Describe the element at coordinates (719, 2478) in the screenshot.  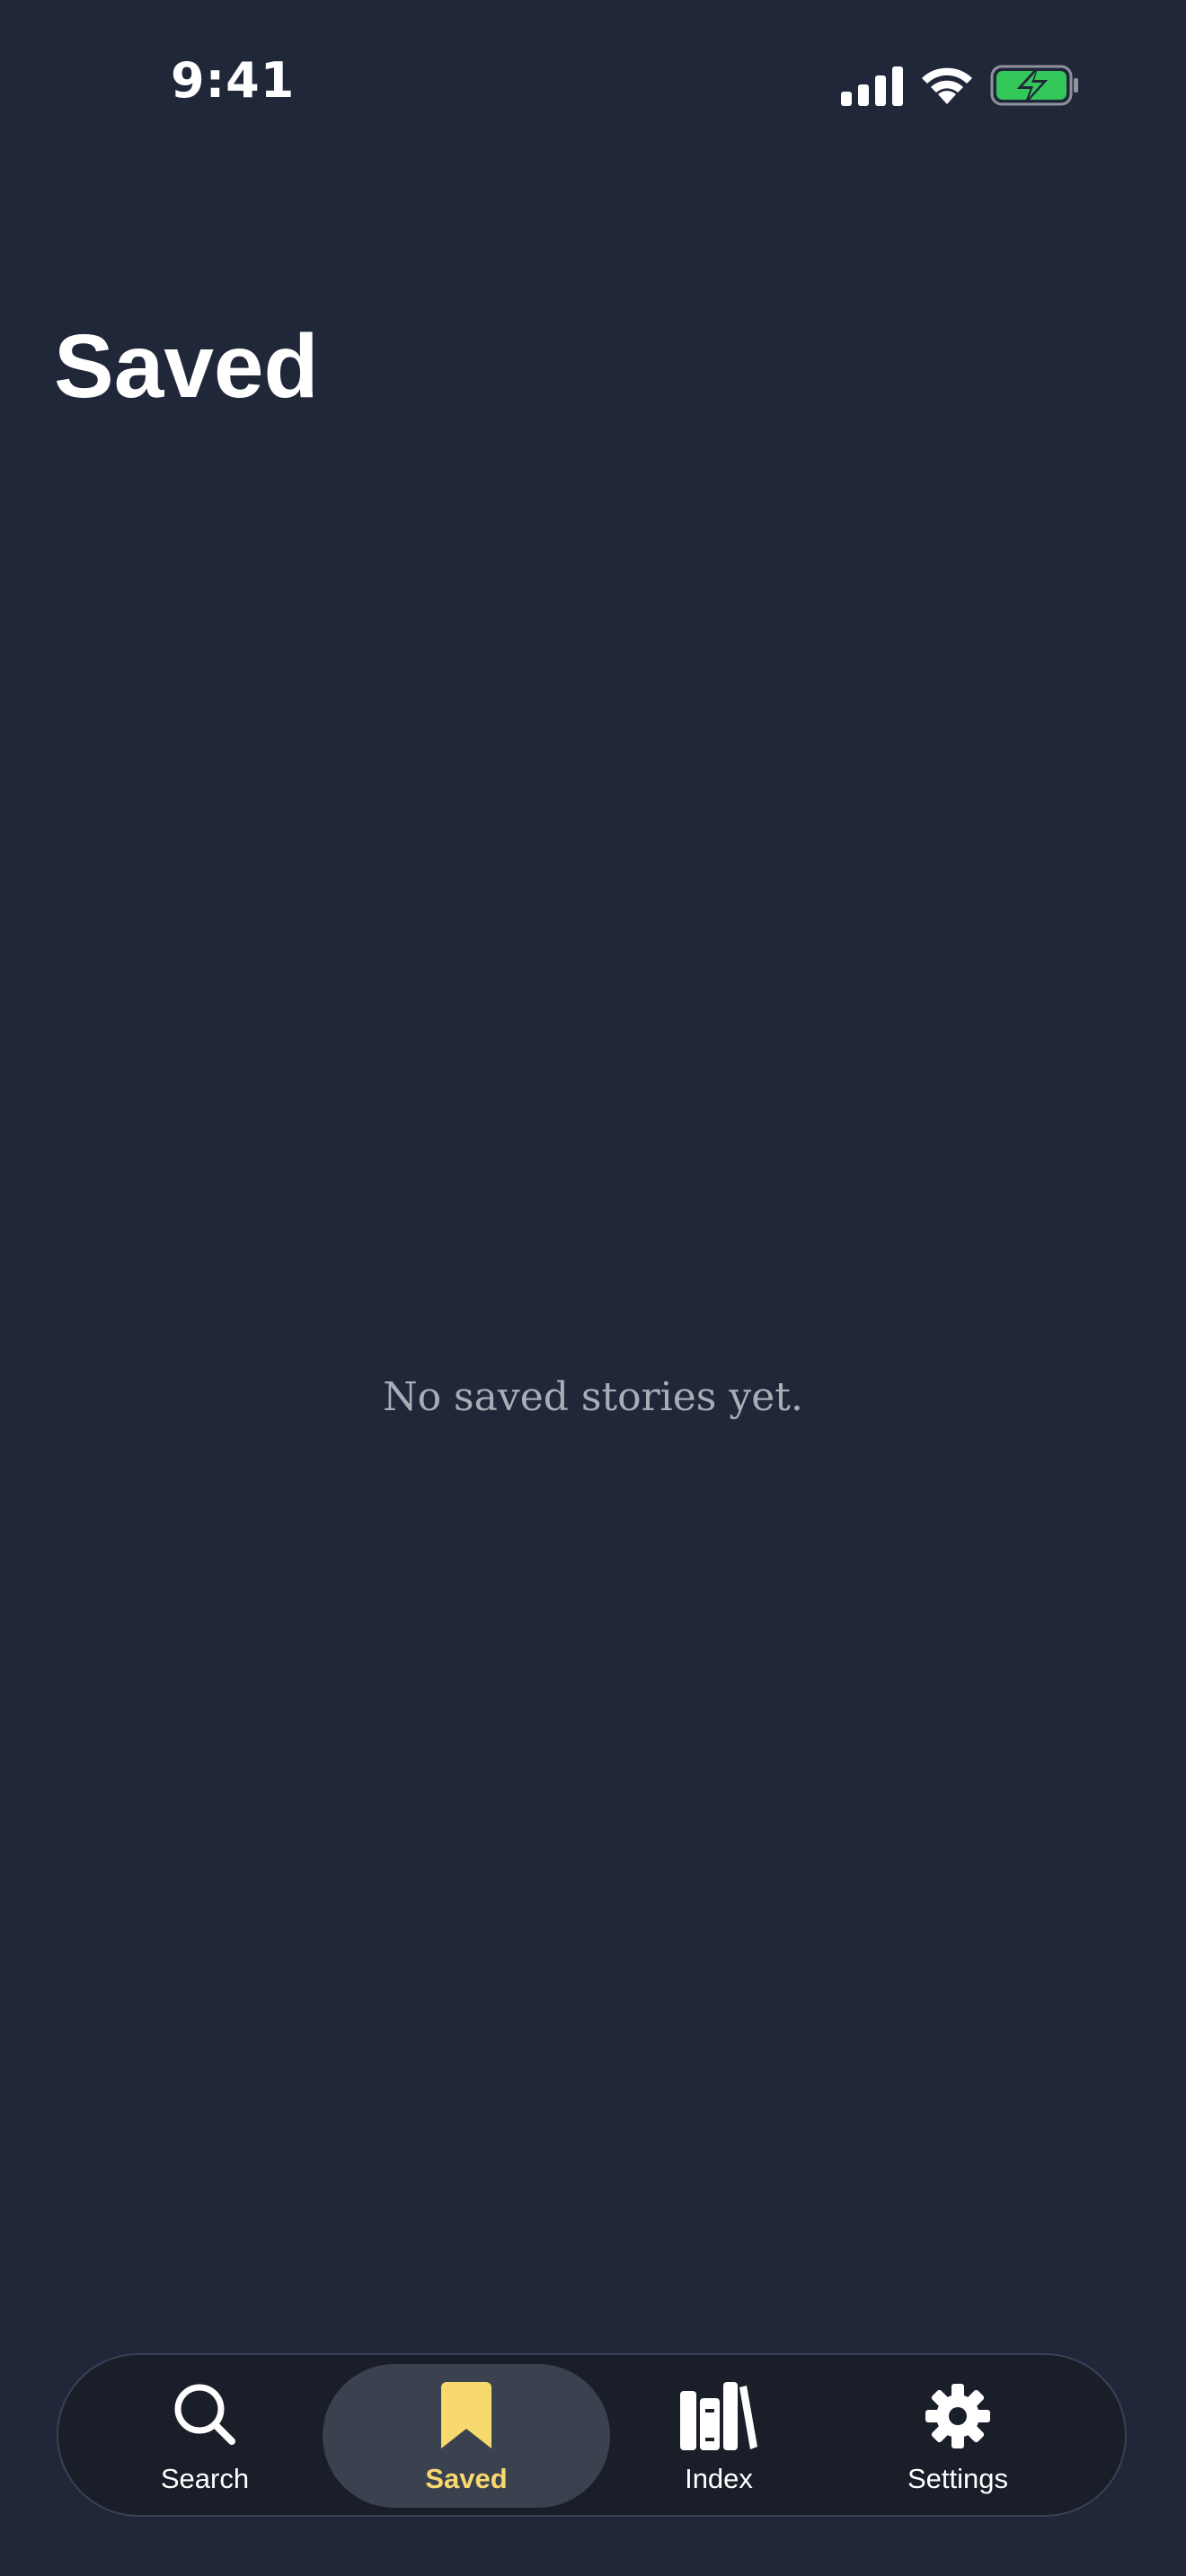
I see `tab-index-label: Index` at that location.